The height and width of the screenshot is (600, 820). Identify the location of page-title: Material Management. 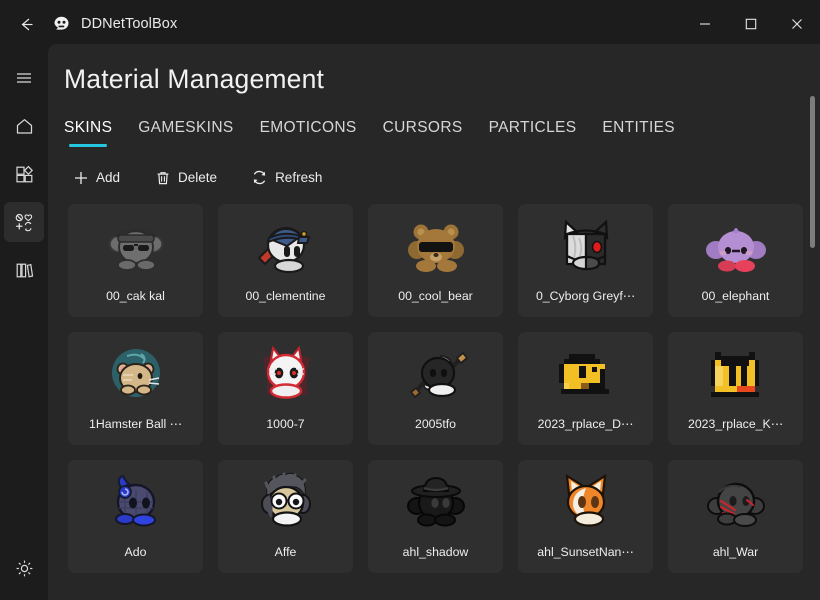
(194, 79).